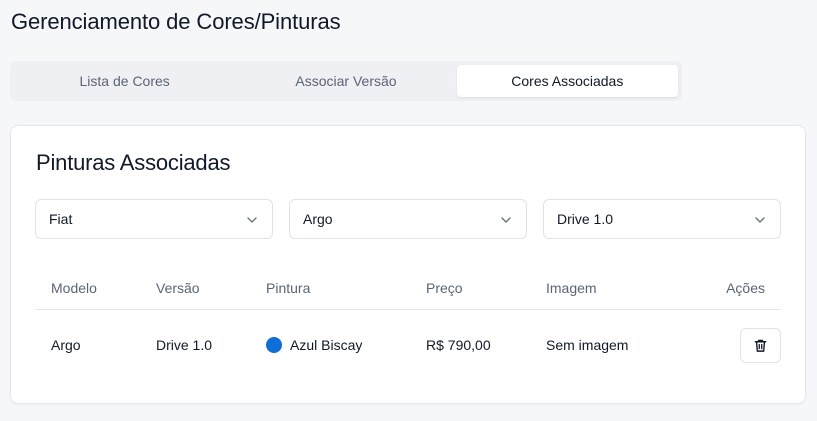  I want to click on delete-button, so click(760, 345).